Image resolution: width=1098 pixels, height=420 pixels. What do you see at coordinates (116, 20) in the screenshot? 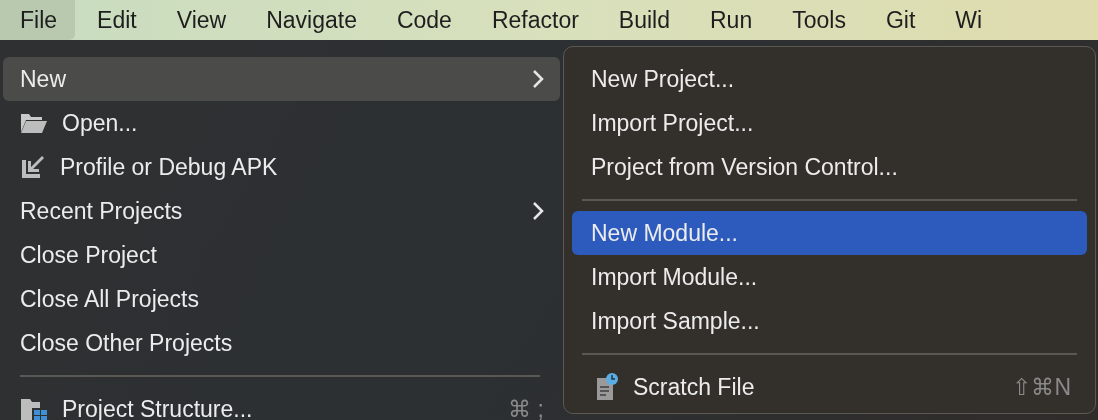
I see `menu-bar-item: Edit` at bounding box center [116, 20].